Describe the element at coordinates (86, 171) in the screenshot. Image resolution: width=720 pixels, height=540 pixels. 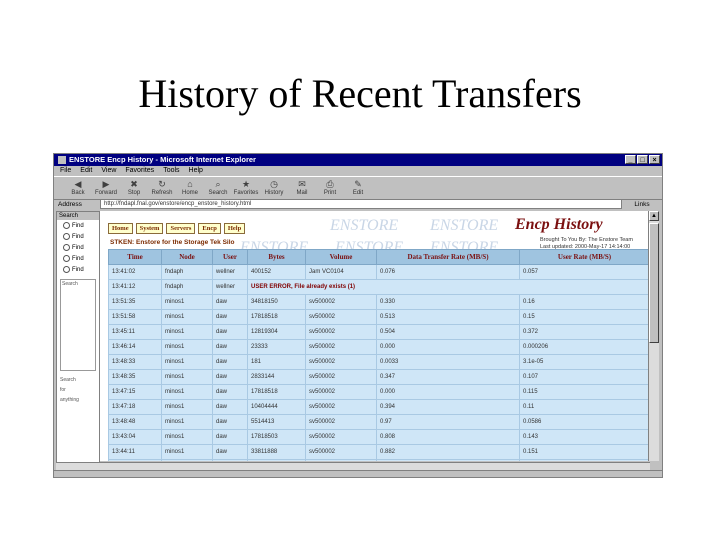
I see `menu-edit: Edit` at that location.